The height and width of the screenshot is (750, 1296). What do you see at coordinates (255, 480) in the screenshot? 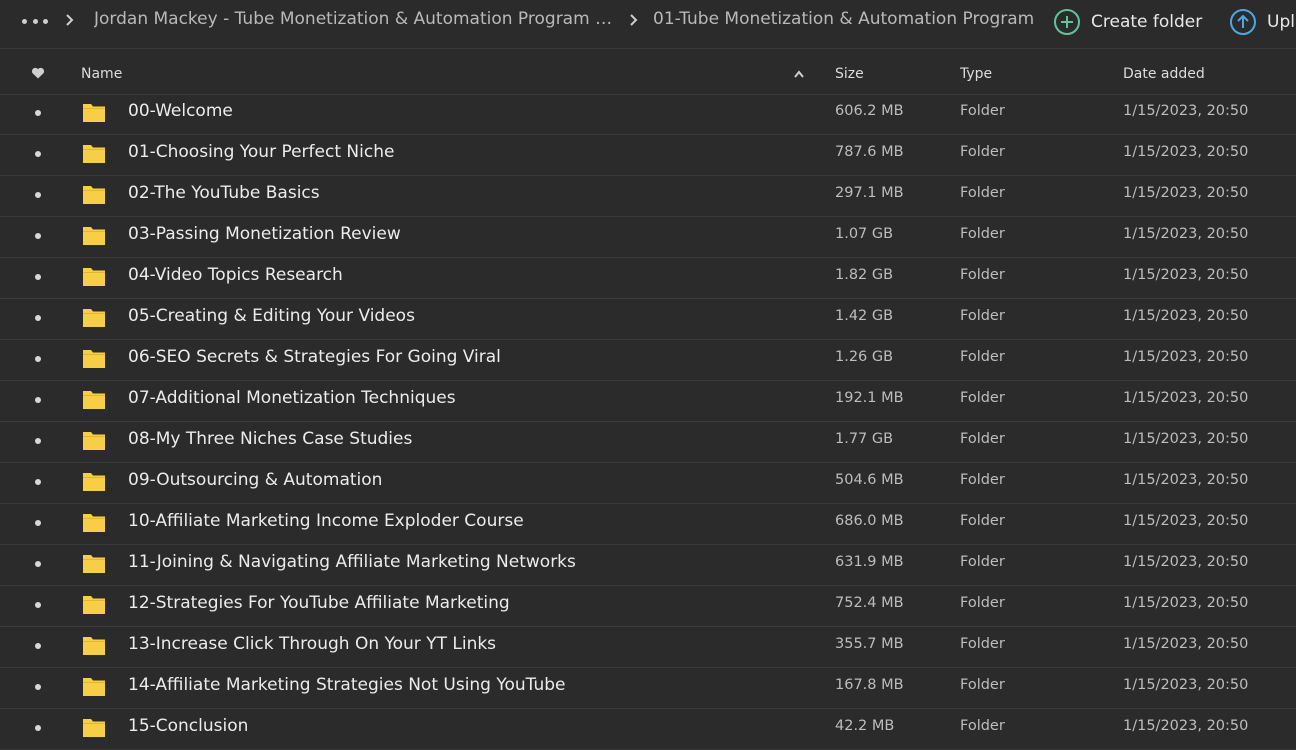
I see `file-name: 09-Outsourcing & Automation` at bounding box center [255, 480].